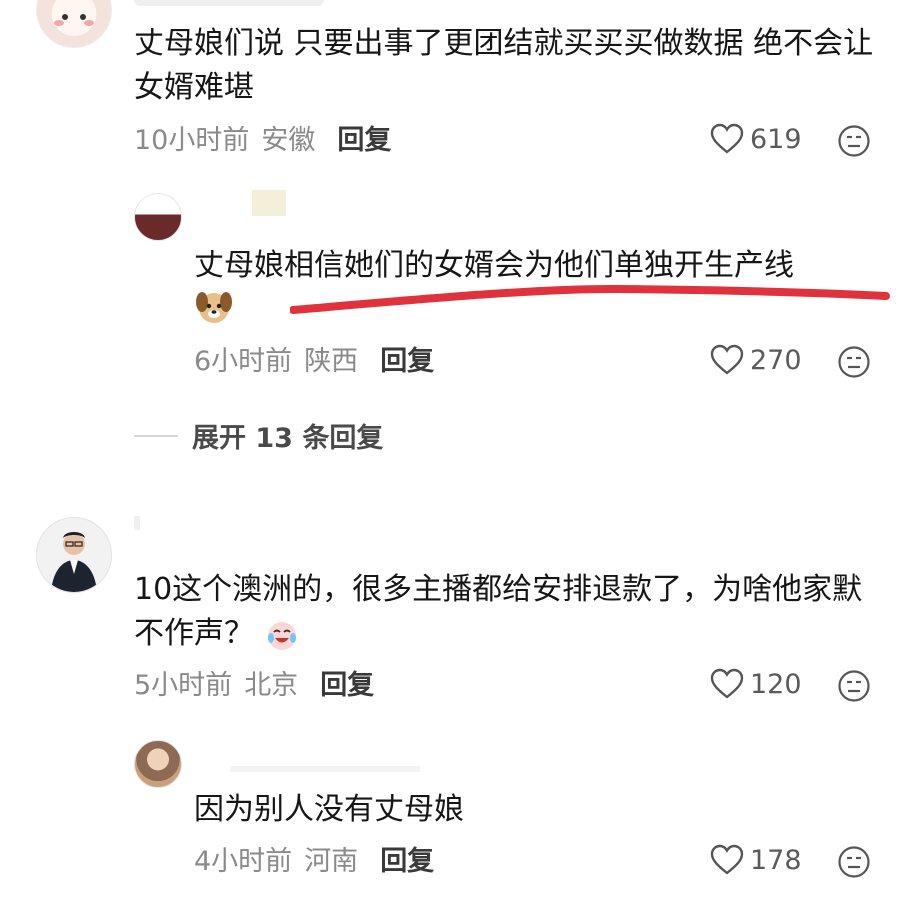 This screenshot has height=903, width=922. Describe the element at coordinates (74, 20) in the screenshot. I see `avatar-face-icon` at that location.